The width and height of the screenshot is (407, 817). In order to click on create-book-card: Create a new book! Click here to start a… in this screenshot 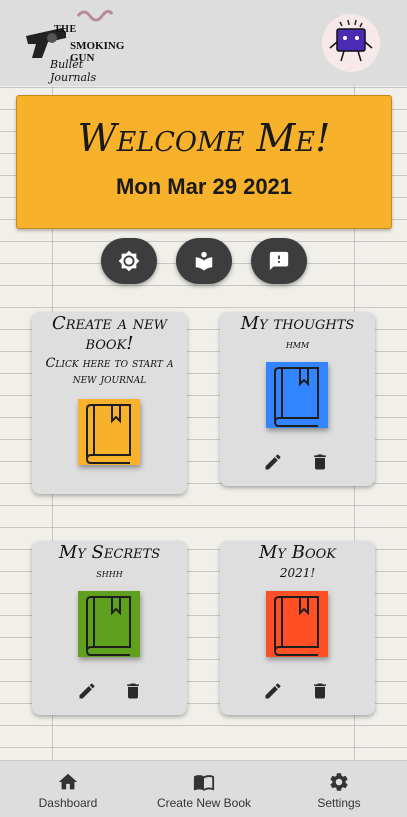, I will do `click(109, 403)`.